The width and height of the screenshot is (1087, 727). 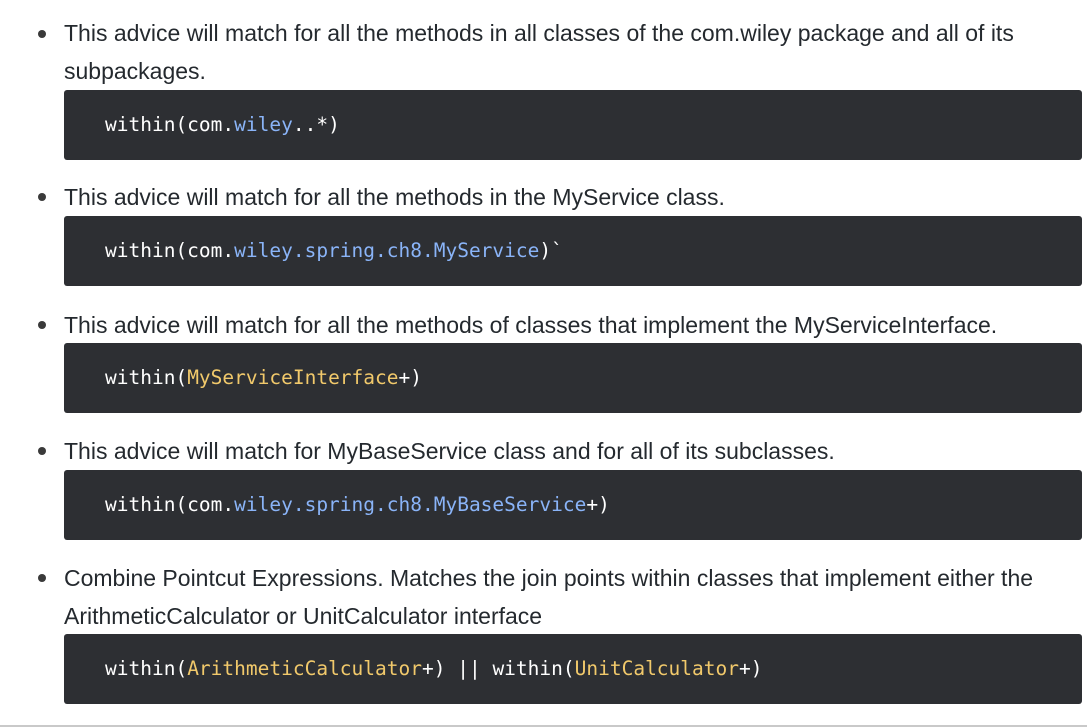 I want to click on code-token: )`, so click(x=551, y=250).